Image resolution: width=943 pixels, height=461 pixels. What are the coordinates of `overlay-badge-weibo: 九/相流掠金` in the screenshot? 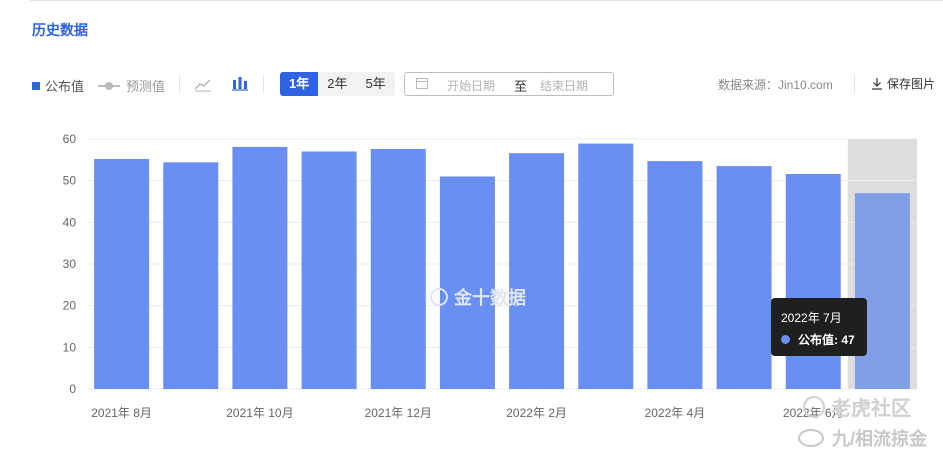 It's located at (862, 438).